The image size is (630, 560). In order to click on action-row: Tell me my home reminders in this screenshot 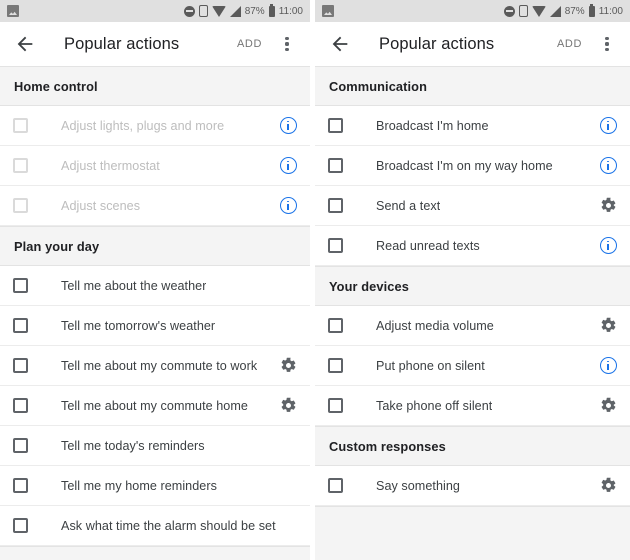, I will do `click(155, 486)`.